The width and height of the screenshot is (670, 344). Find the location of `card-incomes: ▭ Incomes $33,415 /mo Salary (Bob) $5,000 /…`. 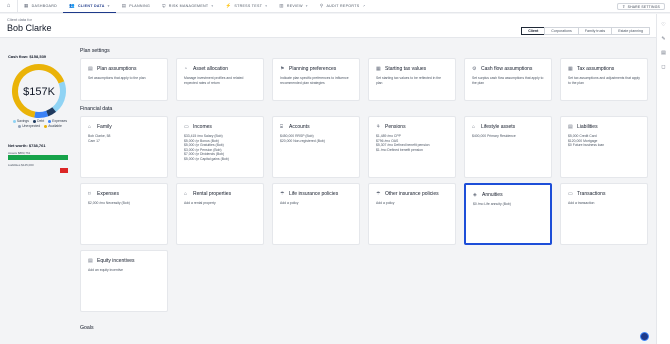

card-incomes: ▭ Incomes $33,415 /mo Salary (Bob) $5,000 /… is located at coordinates (220, 147).